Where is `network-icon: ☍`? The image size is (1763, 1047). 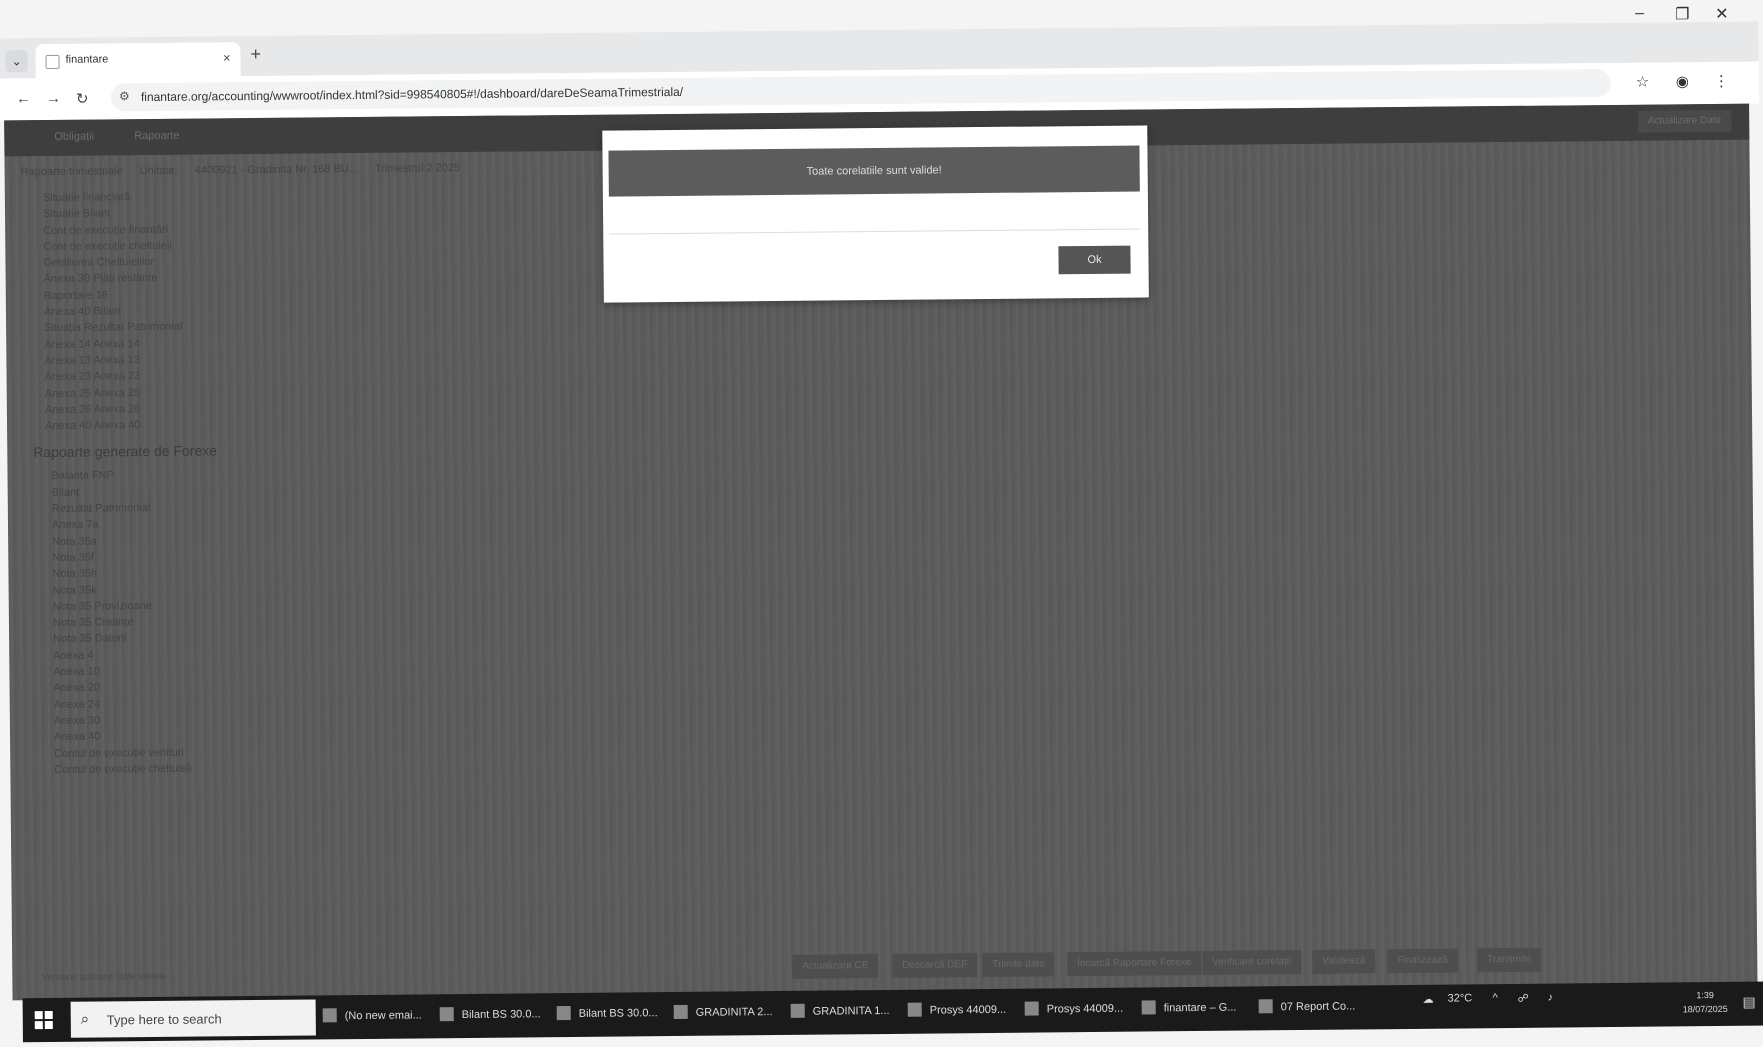
network-icon: ☍ is located at coordinates (1523, 998).